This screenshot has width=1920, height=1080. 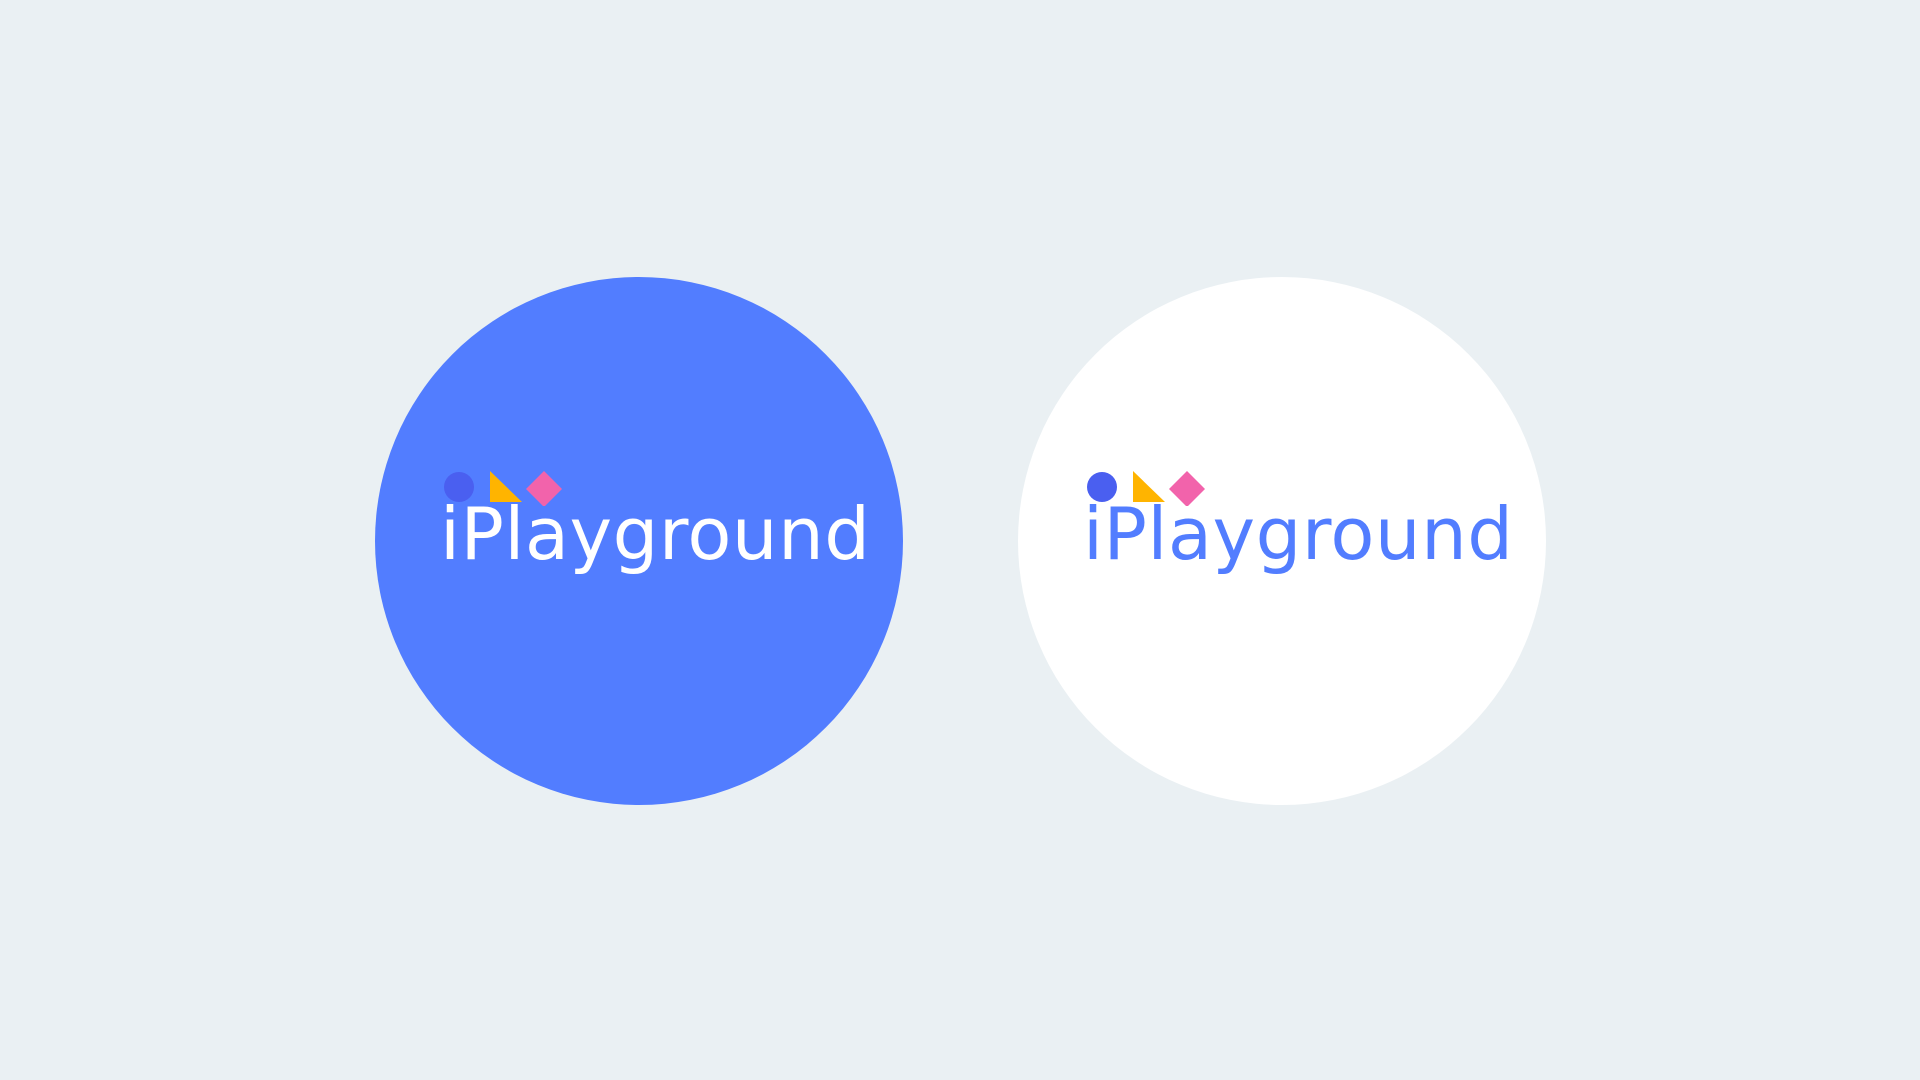 I want to click on logo-on-white: iPlayground, so click(x=1298, y=541).